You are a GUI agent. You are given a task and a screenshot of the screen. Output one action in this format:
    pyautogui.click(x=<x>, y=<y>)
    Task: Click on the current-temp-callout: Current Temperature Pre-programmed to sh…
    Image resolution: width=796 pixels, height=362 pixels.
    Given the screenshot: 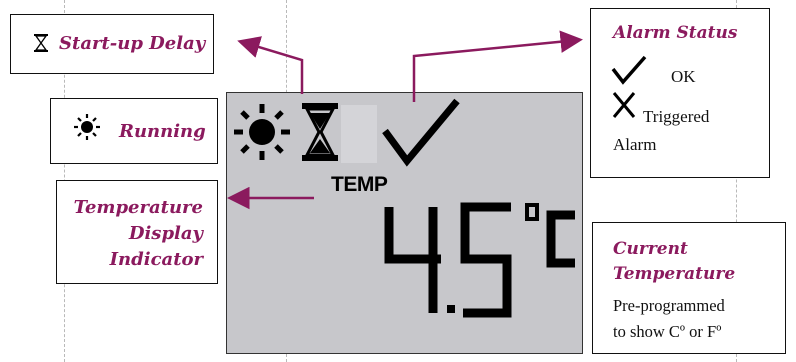 What is the action you would take?
    pyautogui.click(x=689, y=288)
    